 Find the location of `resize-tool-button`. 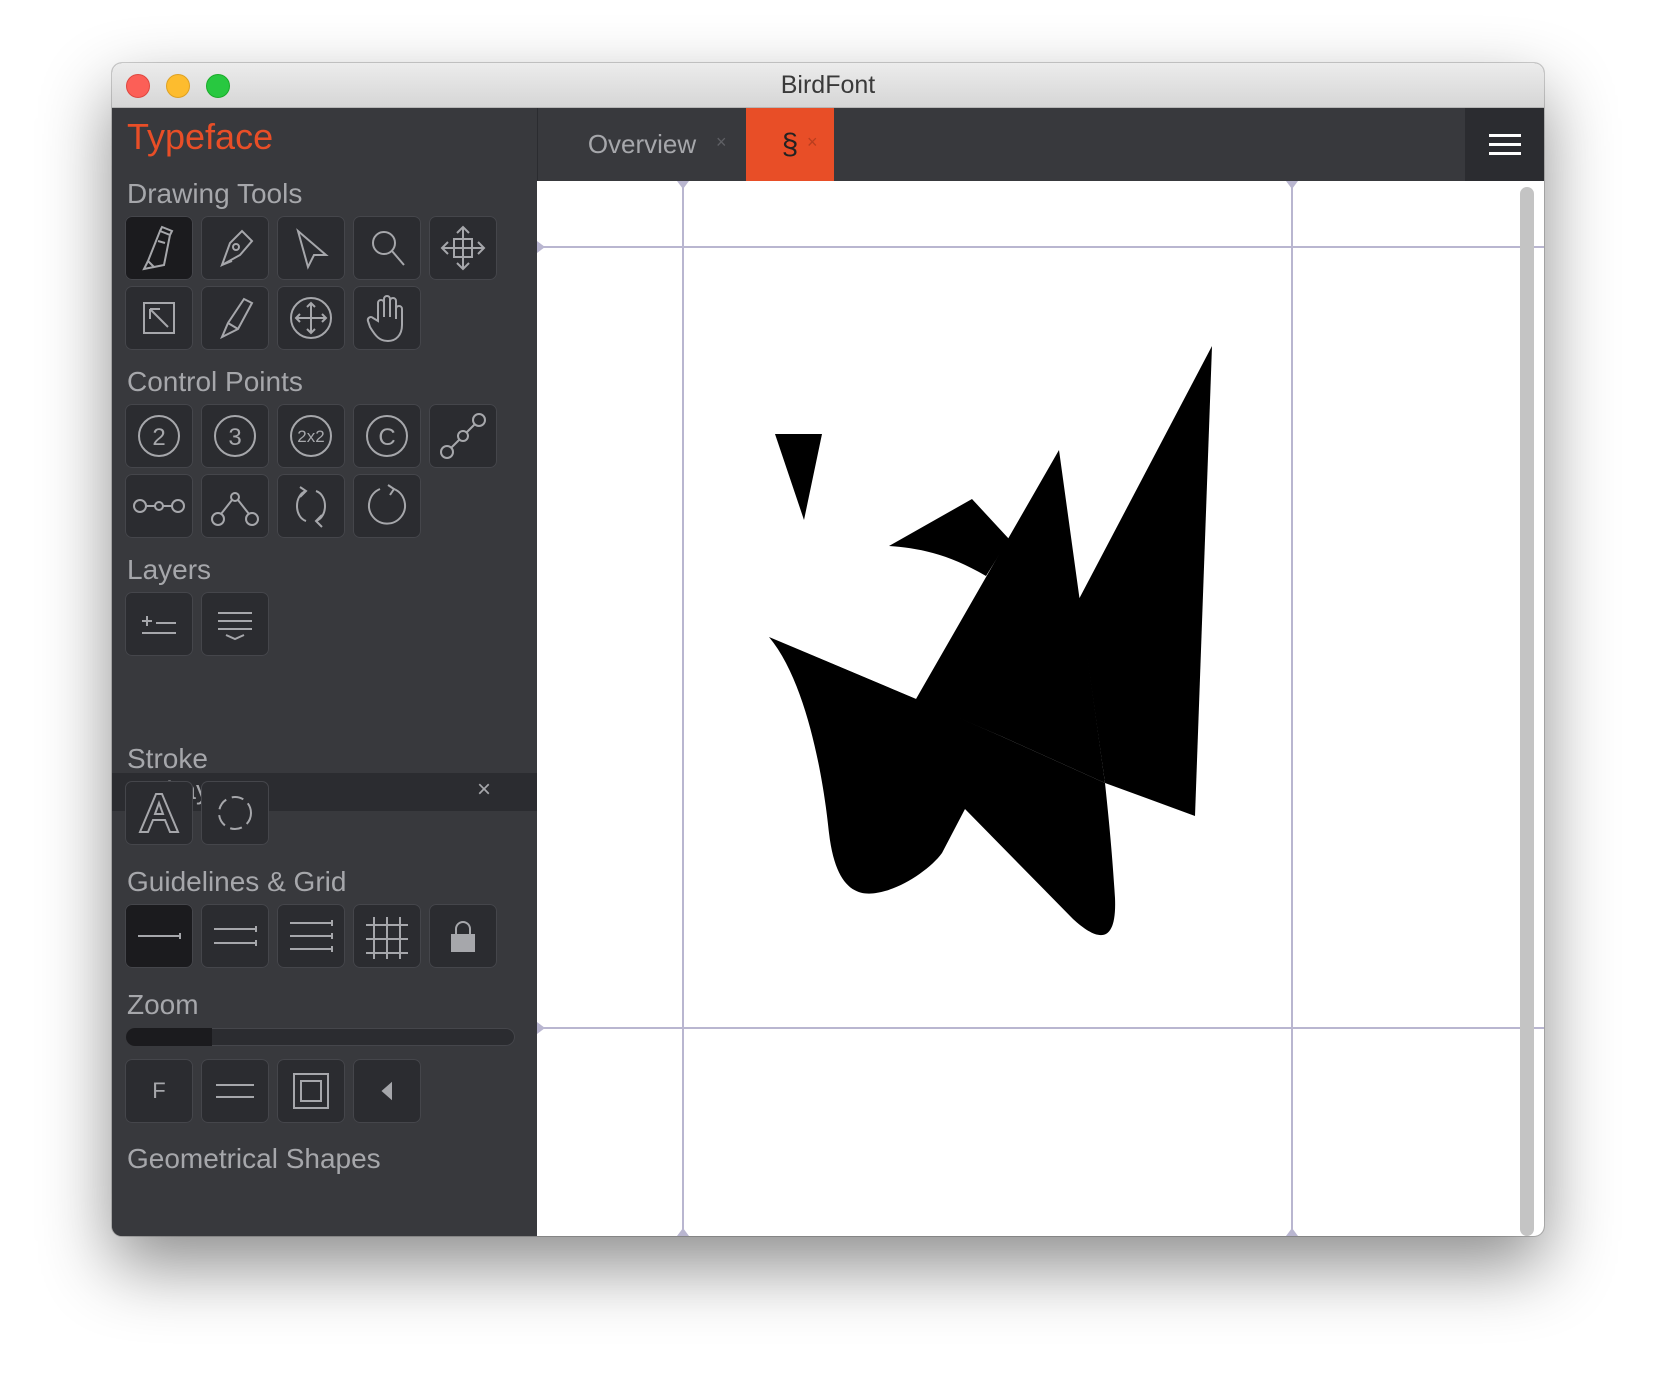

resize-tool-button is located at coordinates (159, 318).